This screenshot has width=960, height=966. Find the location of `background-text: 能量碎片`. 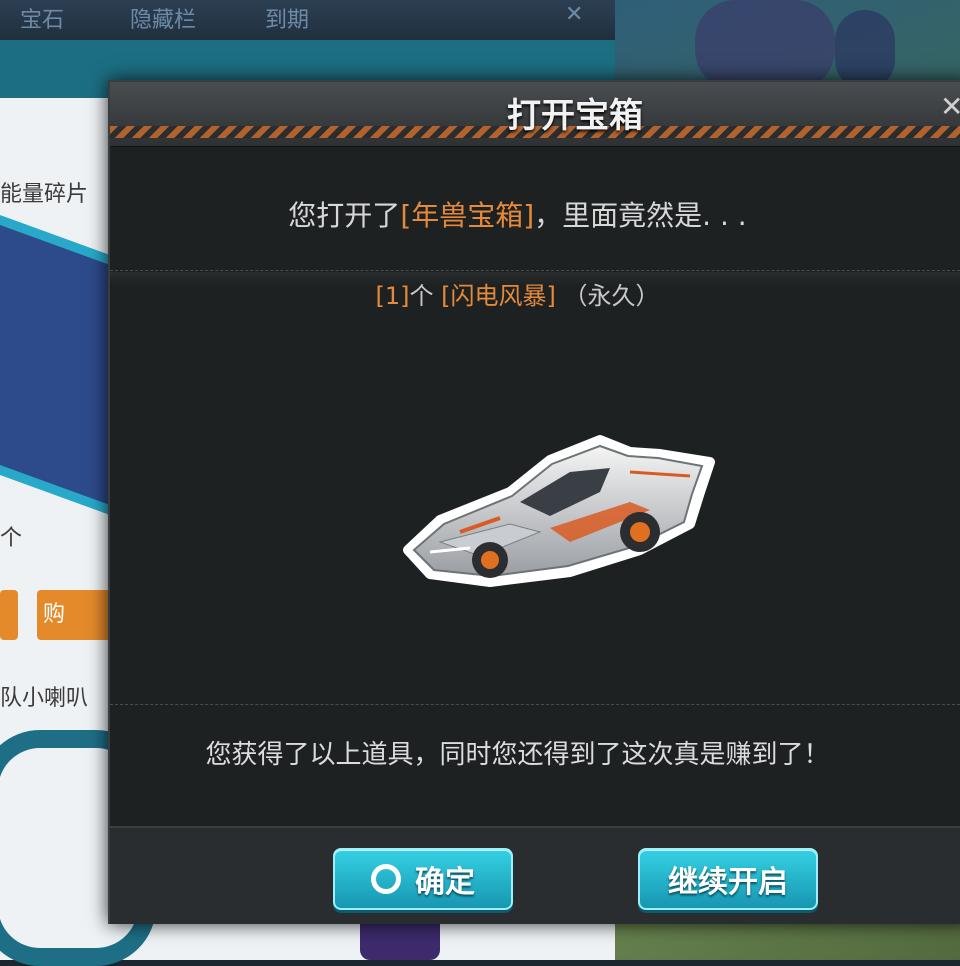

background-text: 能量碎片 is located at coordinates (44, 194).